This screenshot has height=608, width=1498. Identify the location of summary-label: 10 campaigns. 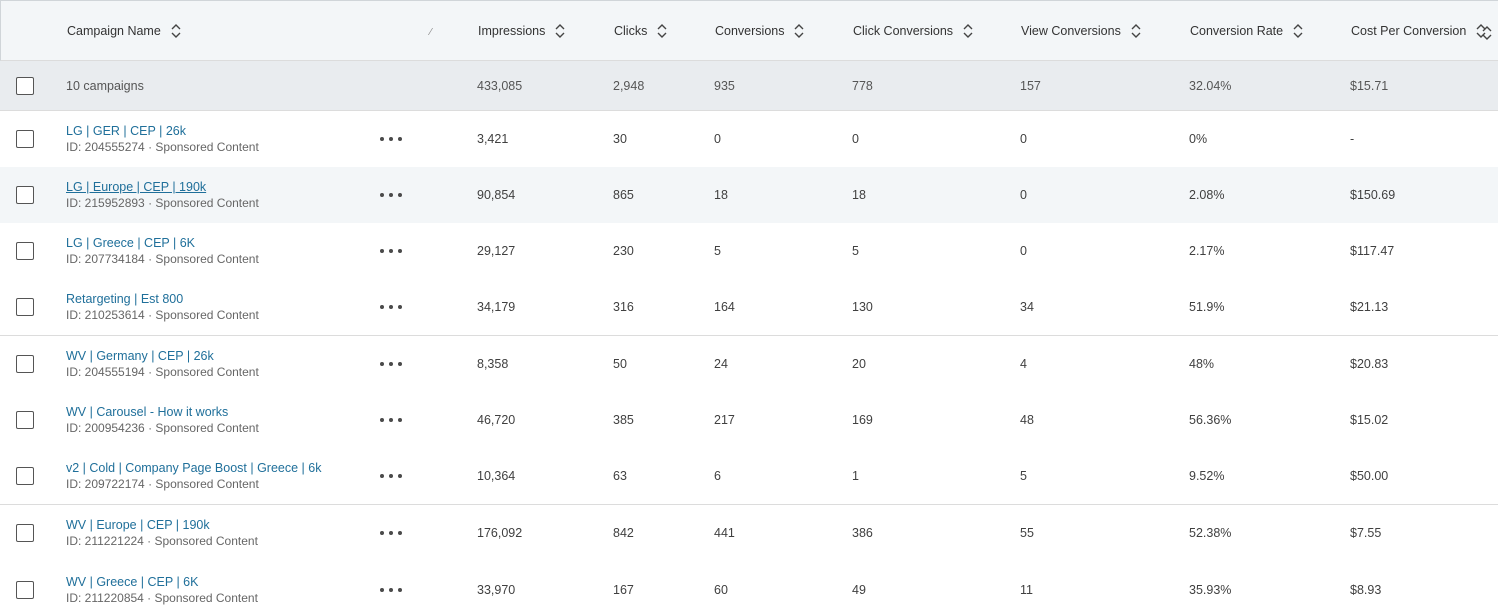
(105, 85).